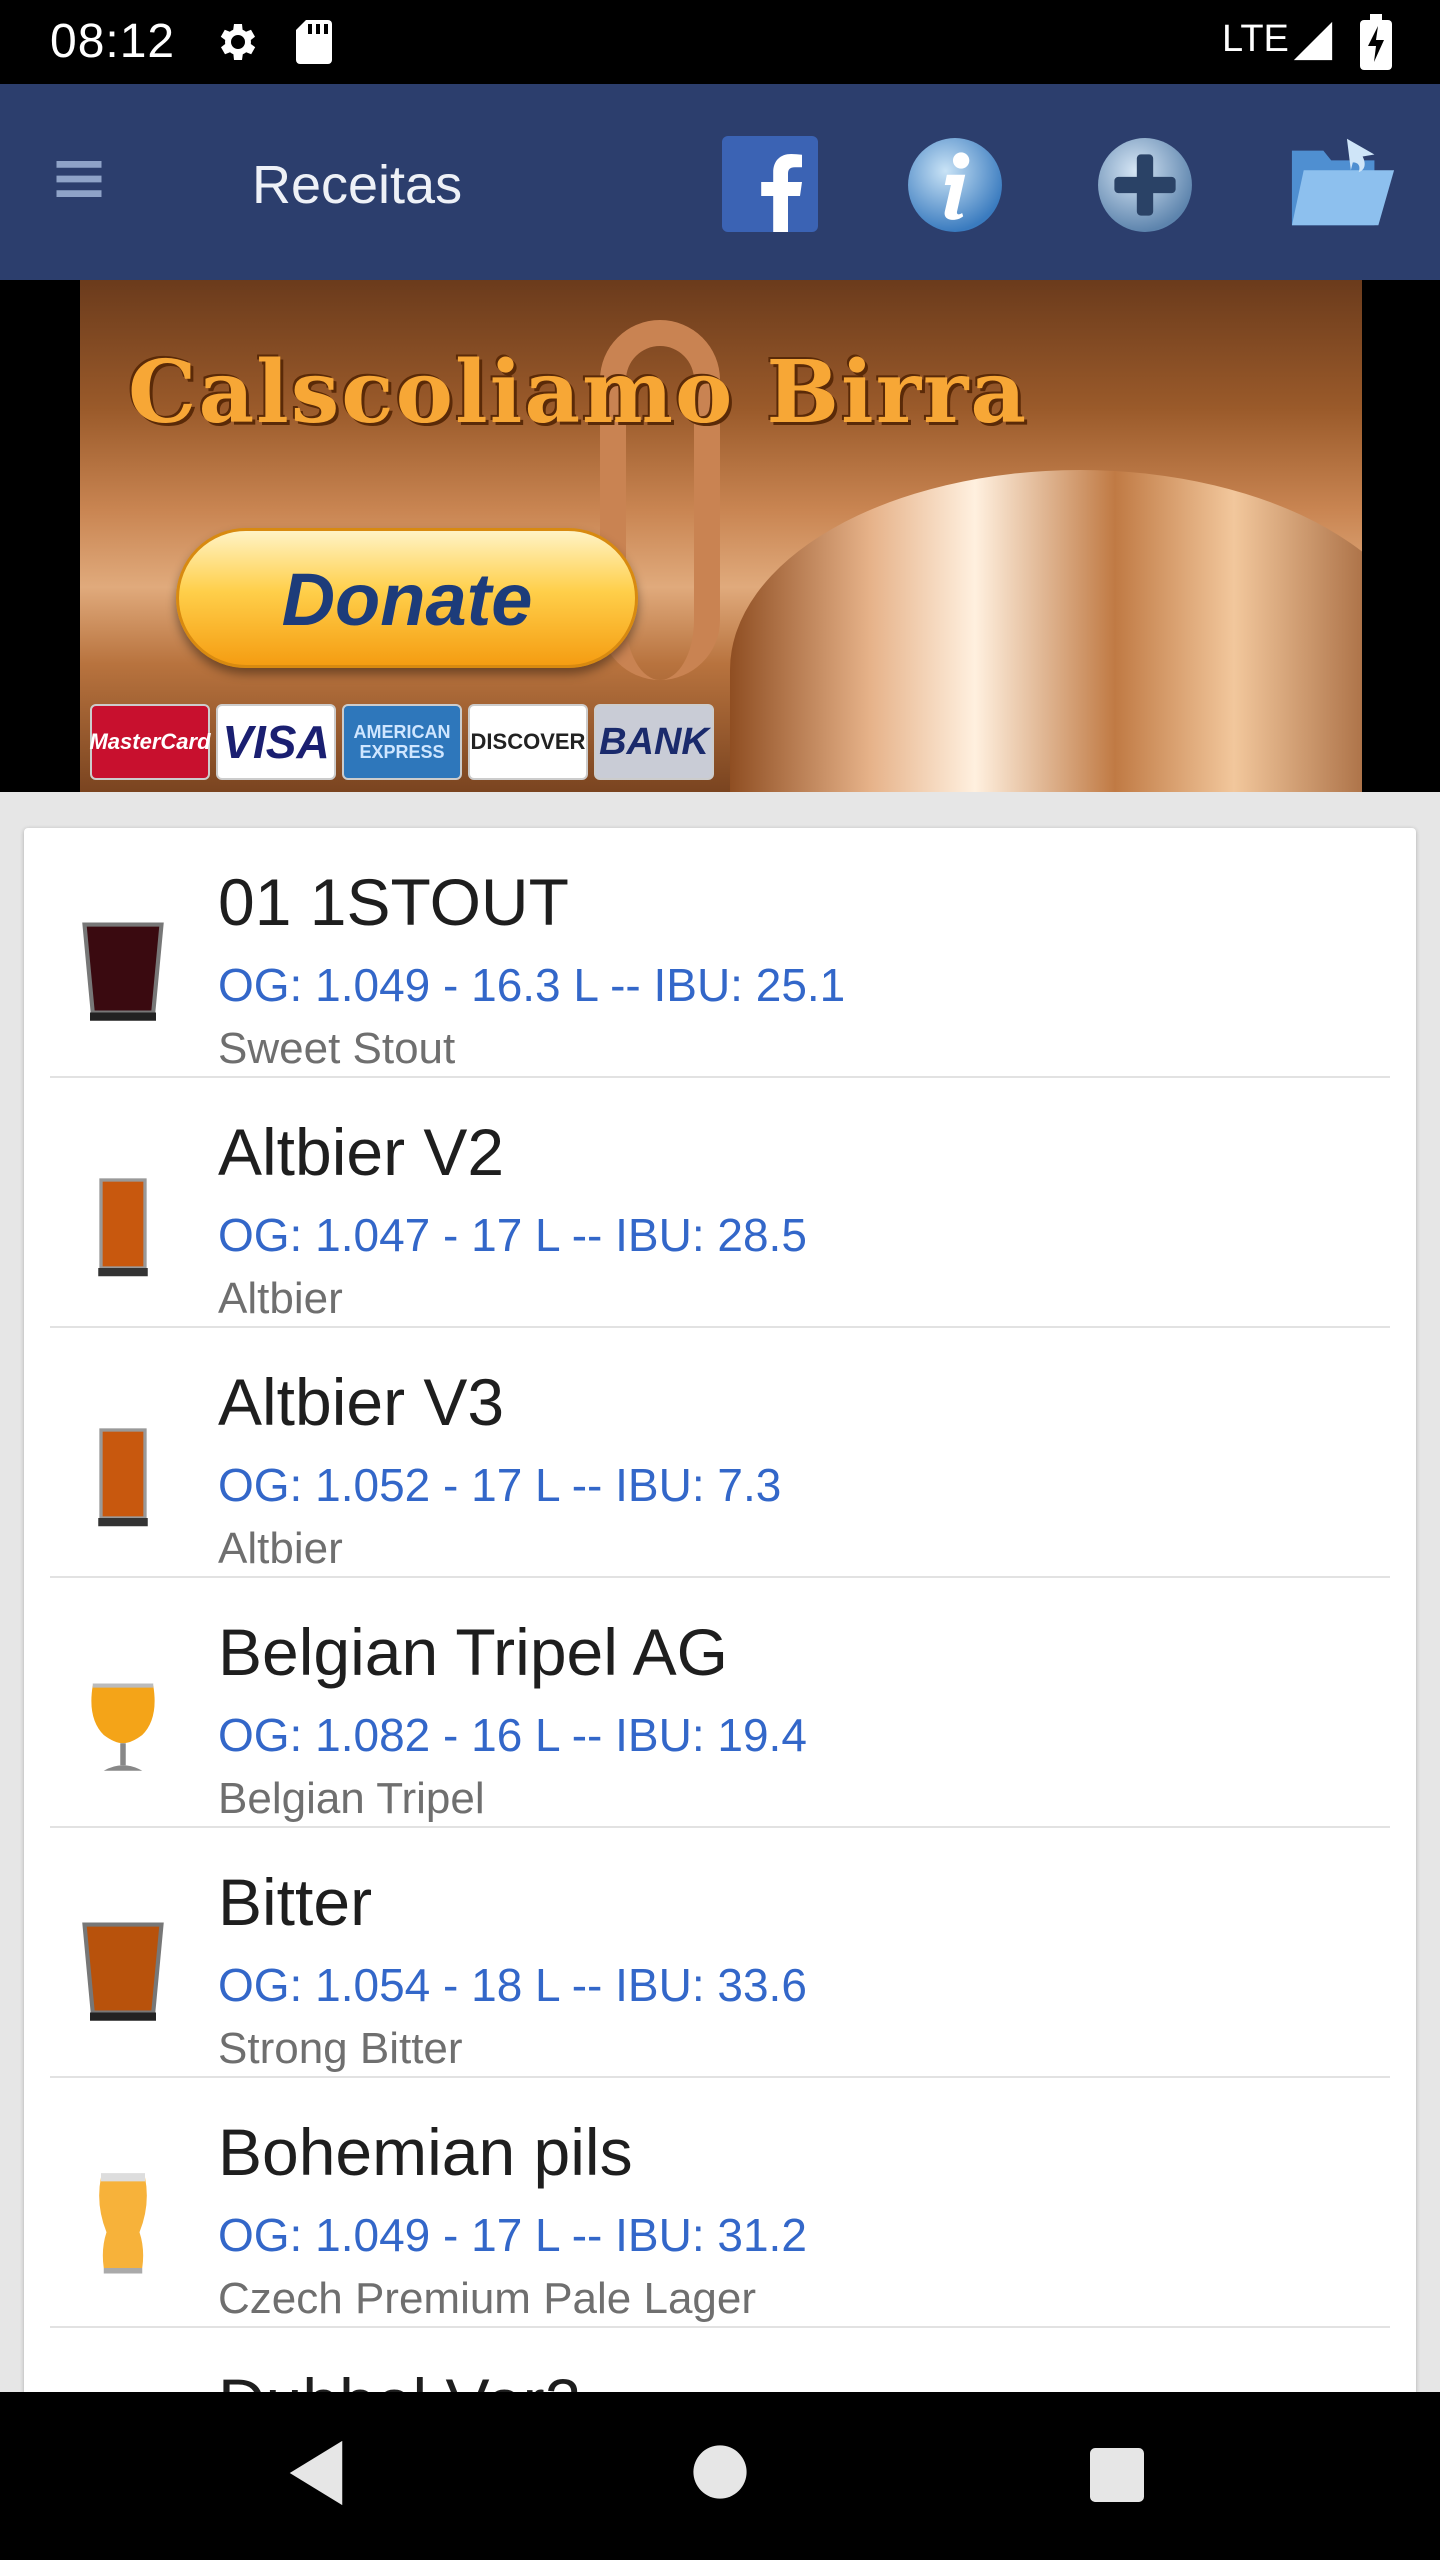 This screenshot has height=2560, width=1440. Describe the element at coordinates (357, 185) in the screenshot. I see `page-title: Receitas` at that location.